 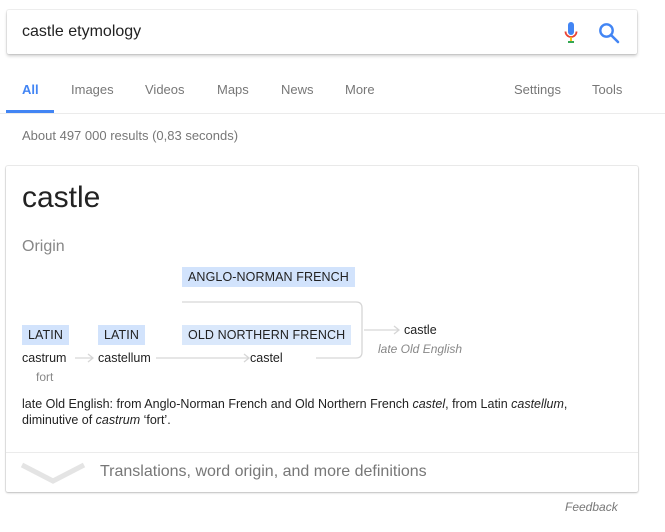 What do you see at coordinates (233, 89) in the screenshot?
I see `tab-maps: Maps` at bounding box center [233, 89].